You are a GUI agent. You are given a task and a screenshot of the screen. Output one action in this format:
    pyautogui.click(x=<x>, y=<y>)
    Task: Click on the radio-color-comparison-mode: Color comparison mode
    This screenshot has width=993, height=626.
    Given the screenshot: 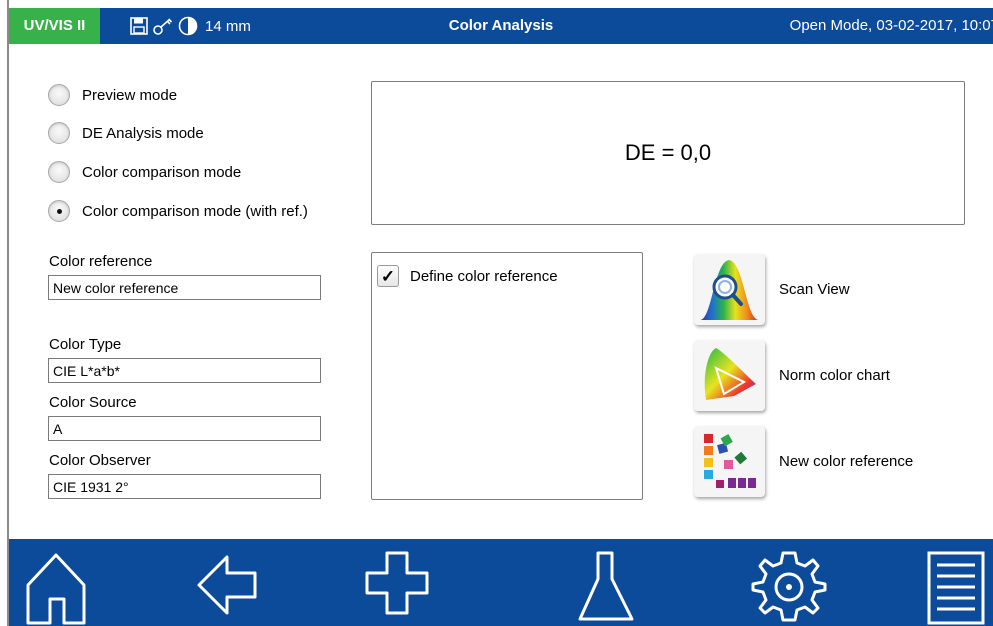 What is the action you would take?
    pyautogui.click(x=144, y=172)
    